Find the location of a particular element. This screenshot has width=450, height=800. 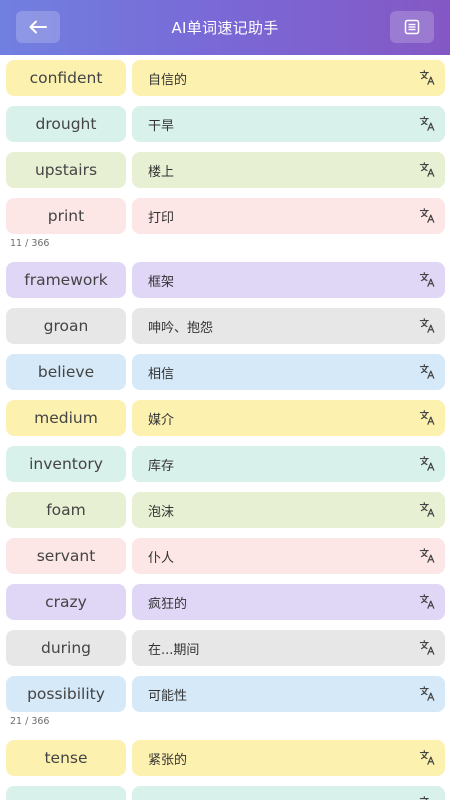

arrow-left-icon is located at coordinates (38, 27).